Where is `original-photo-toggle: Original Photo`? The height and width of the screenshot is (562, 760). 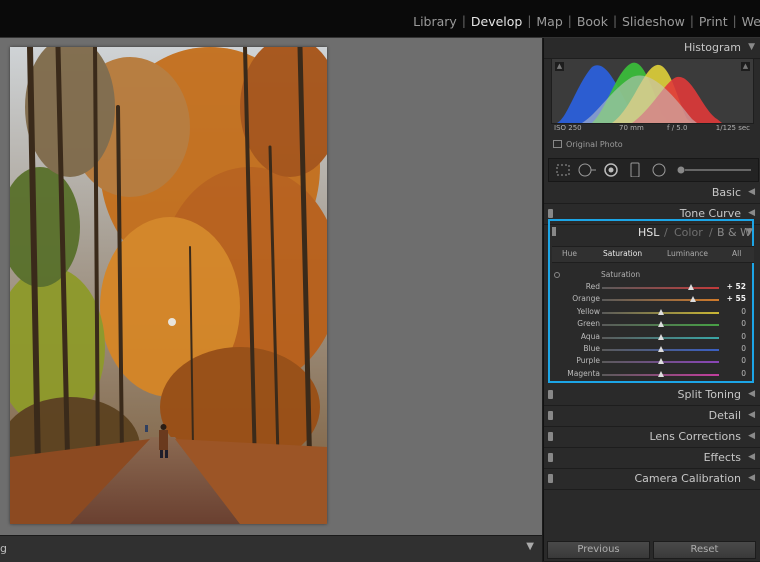
original-photo-toggle: Original Photo is located at coordinates (588, 144).